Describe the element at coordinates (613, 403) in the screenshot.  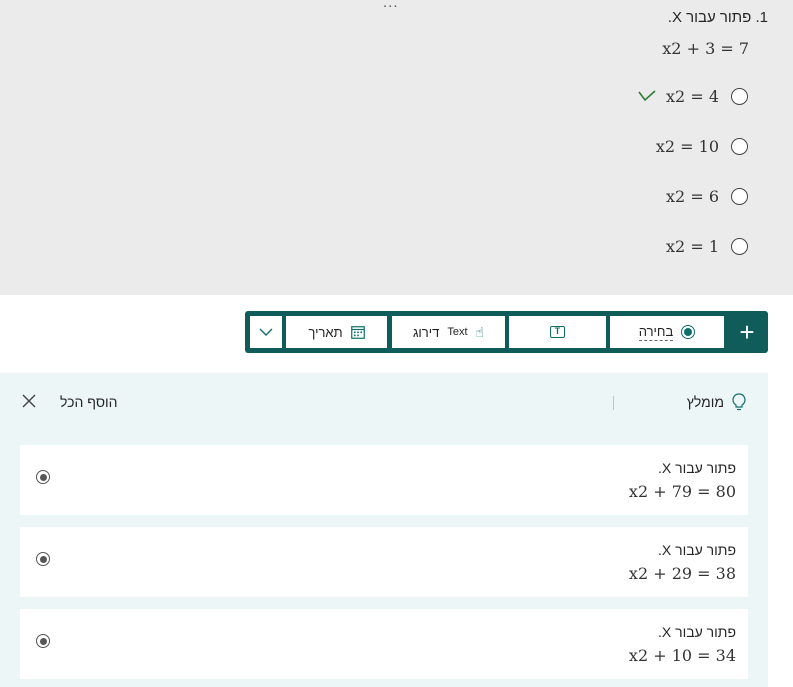
I see `divider` at that location.